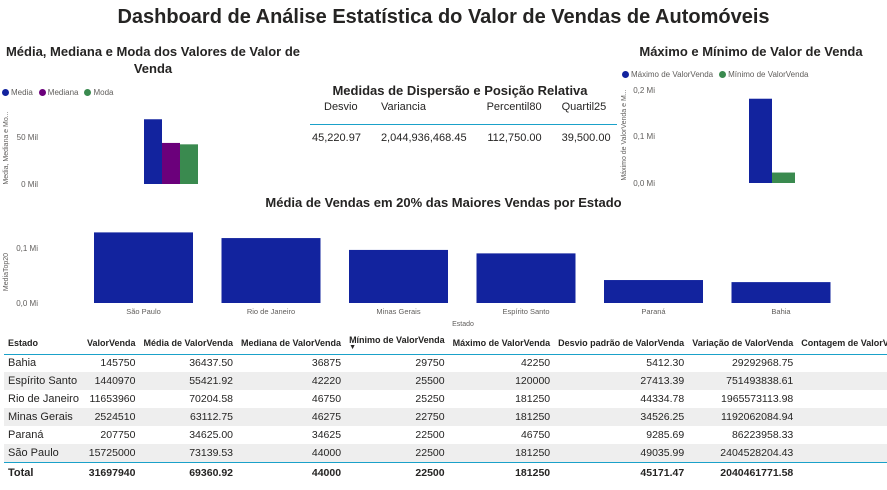 The width and height of the screenshot is (887, 490). I want to click on table-cell: 17, so click(842, 381).